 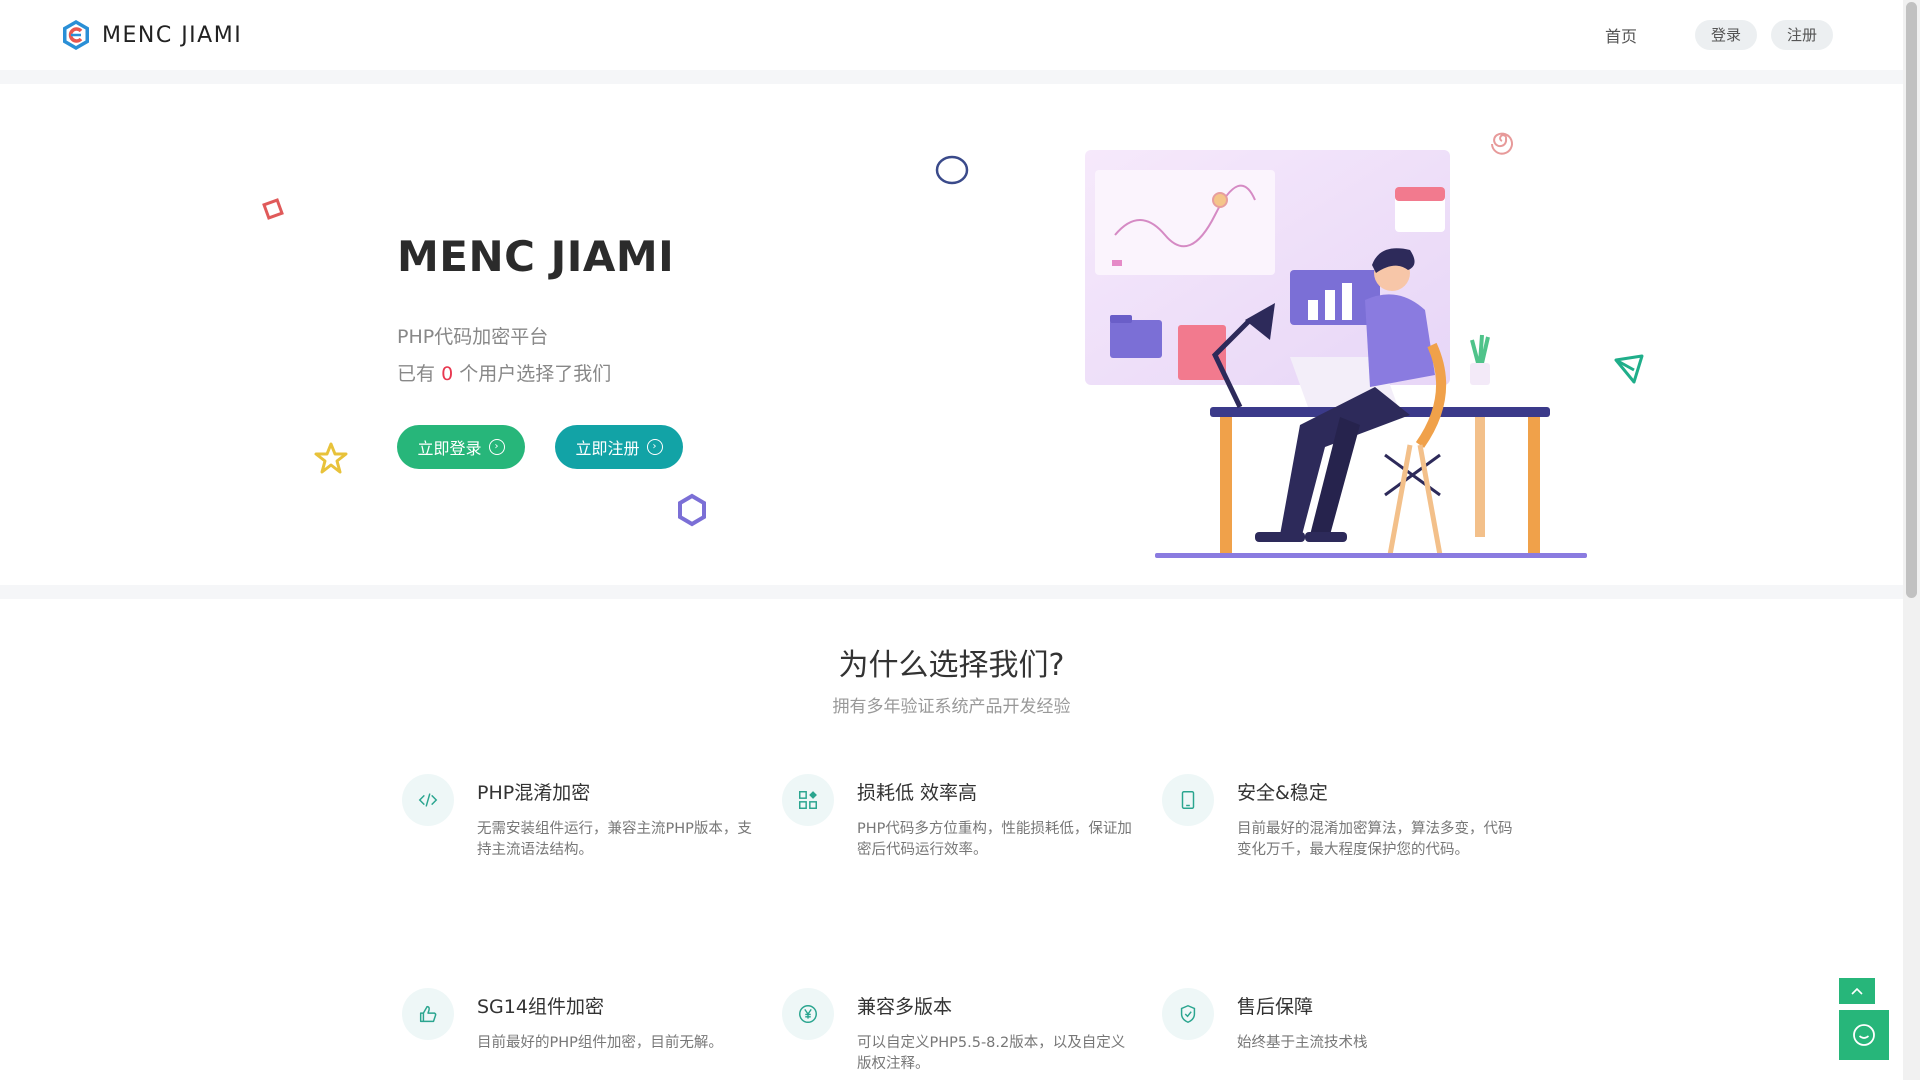 What do you see at coordinates (607, 448) in the screenshot?
I see `hero-register-label: 立即注册` at bounding box center [607, 448].